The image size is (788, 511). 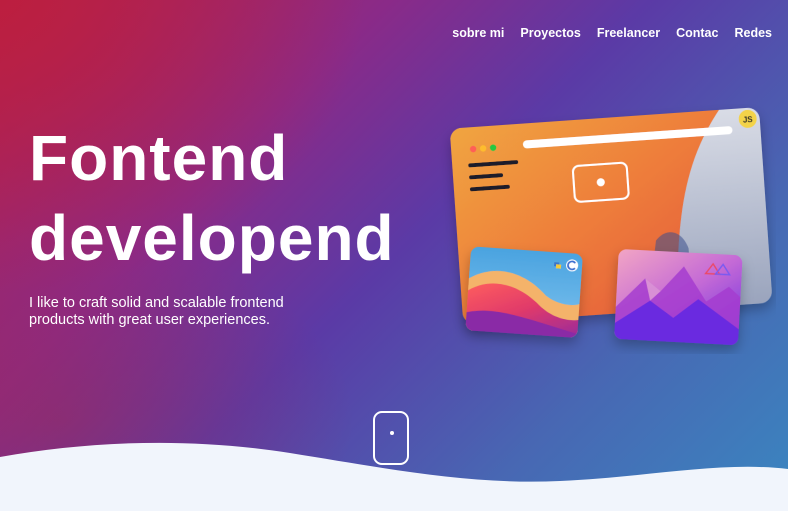 What do you see at coordinates (212, 238) in the screenshot?
I see `hero-title-line-2: developend` at bounding box center [212, 238].